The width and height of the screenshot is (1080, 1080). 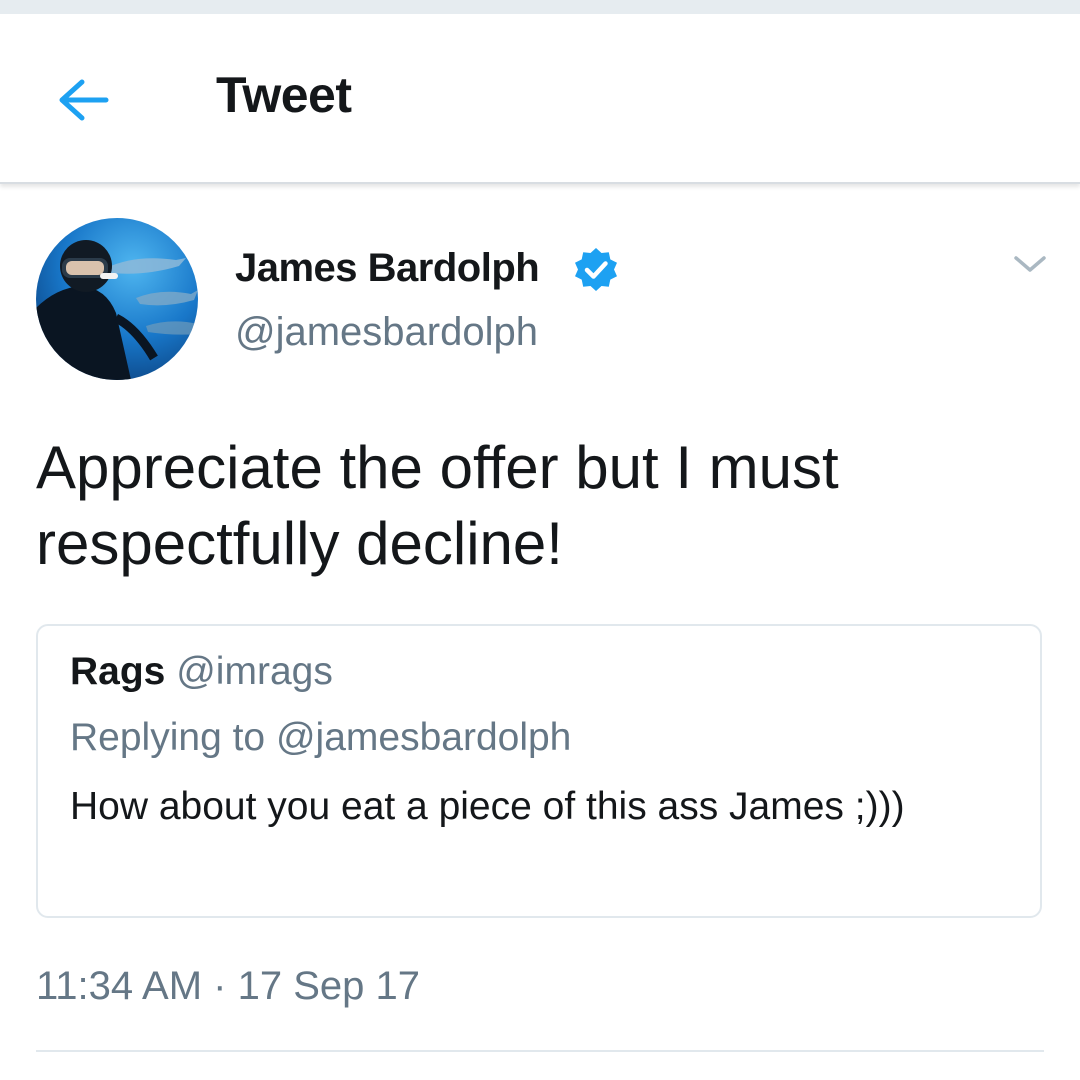 What do you see at coordinates (228, 986) in the screenshot?
I see `tweet-timestamp: 11:34 AM · 17 Sep 17` at bounding box center [228, 986].